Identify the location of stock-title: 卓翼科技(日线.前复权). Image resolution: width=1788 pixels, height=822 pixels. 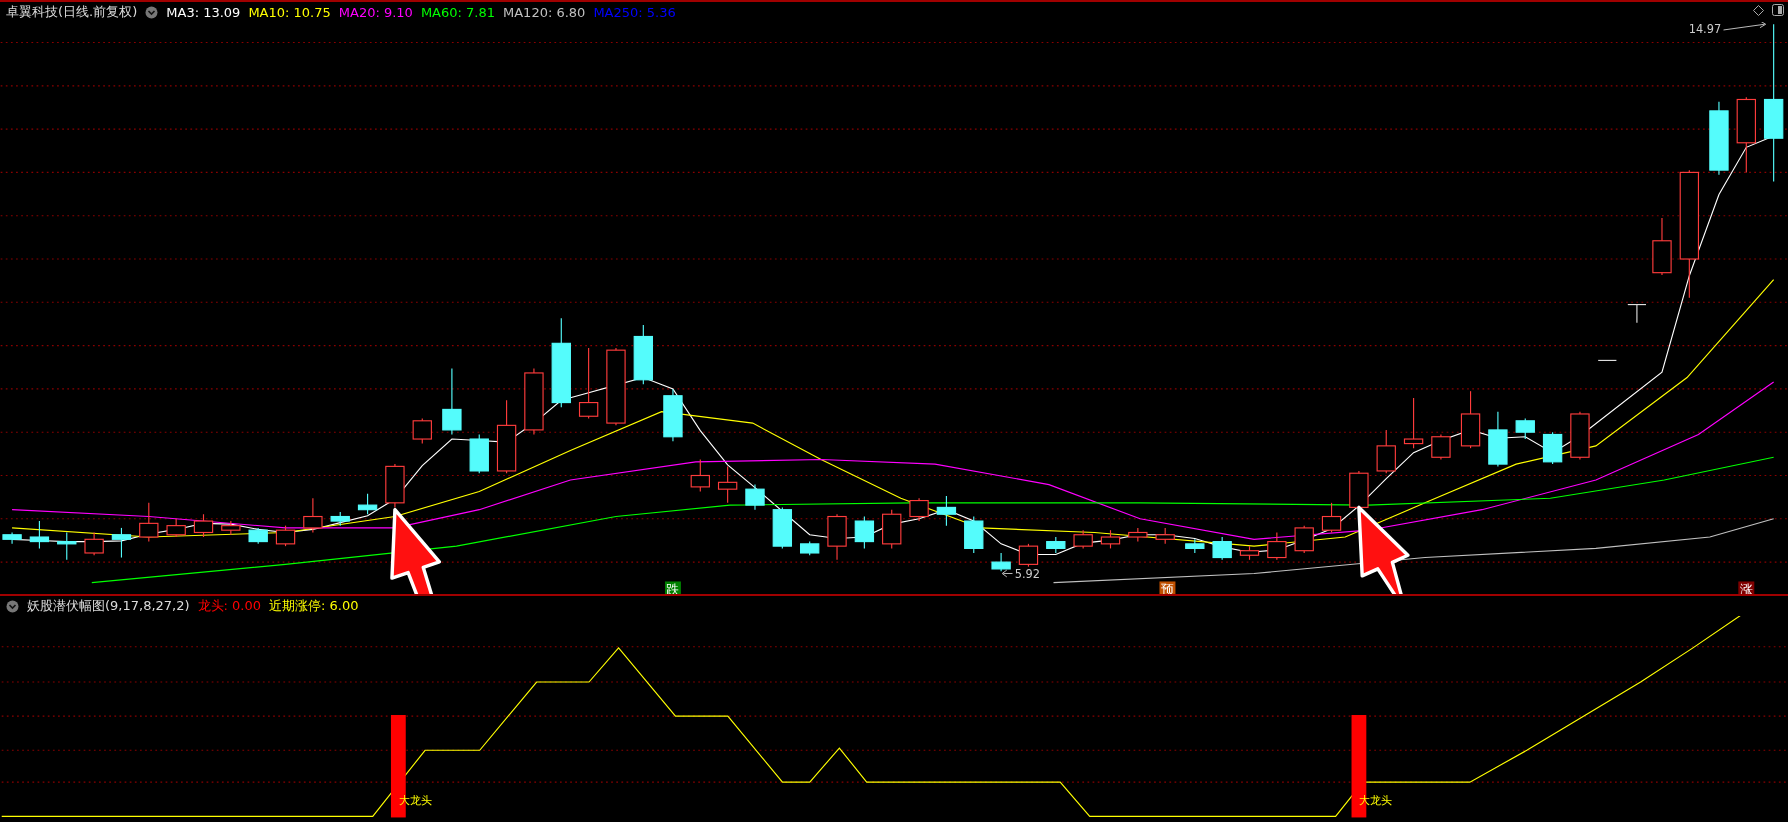
(72, 12).